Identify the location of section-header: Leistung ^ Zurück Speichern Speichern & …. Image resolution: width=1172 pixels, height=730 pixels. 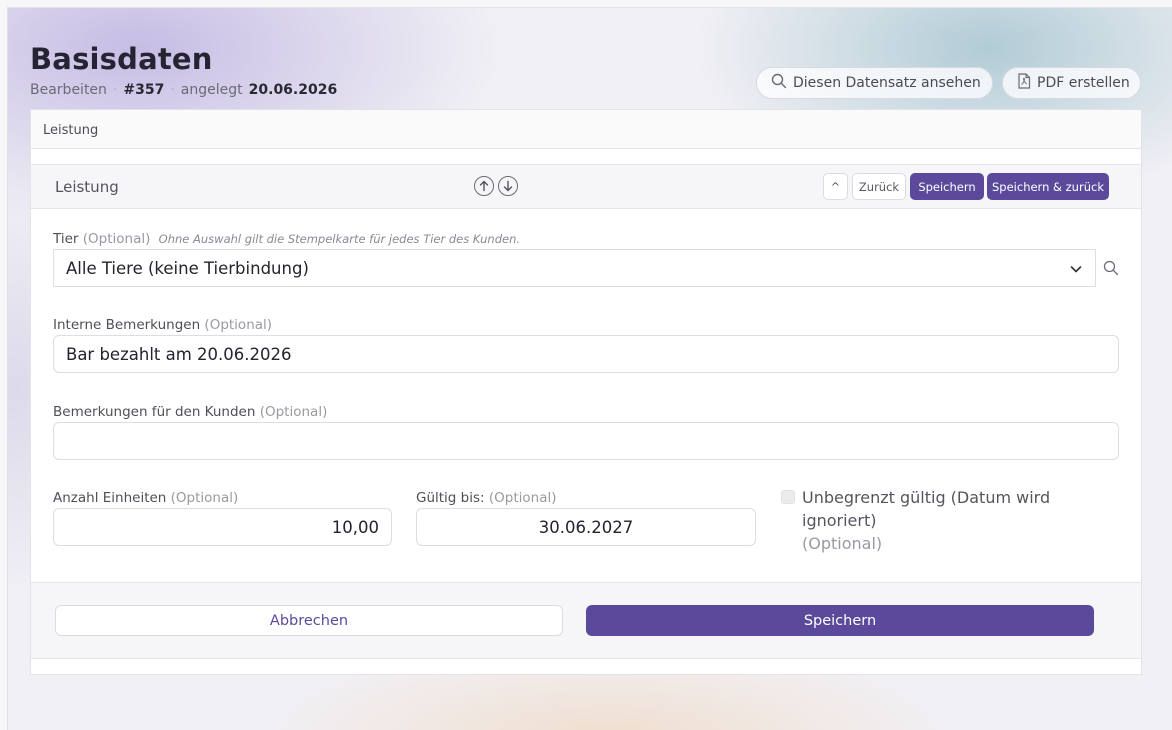
(586, 186).